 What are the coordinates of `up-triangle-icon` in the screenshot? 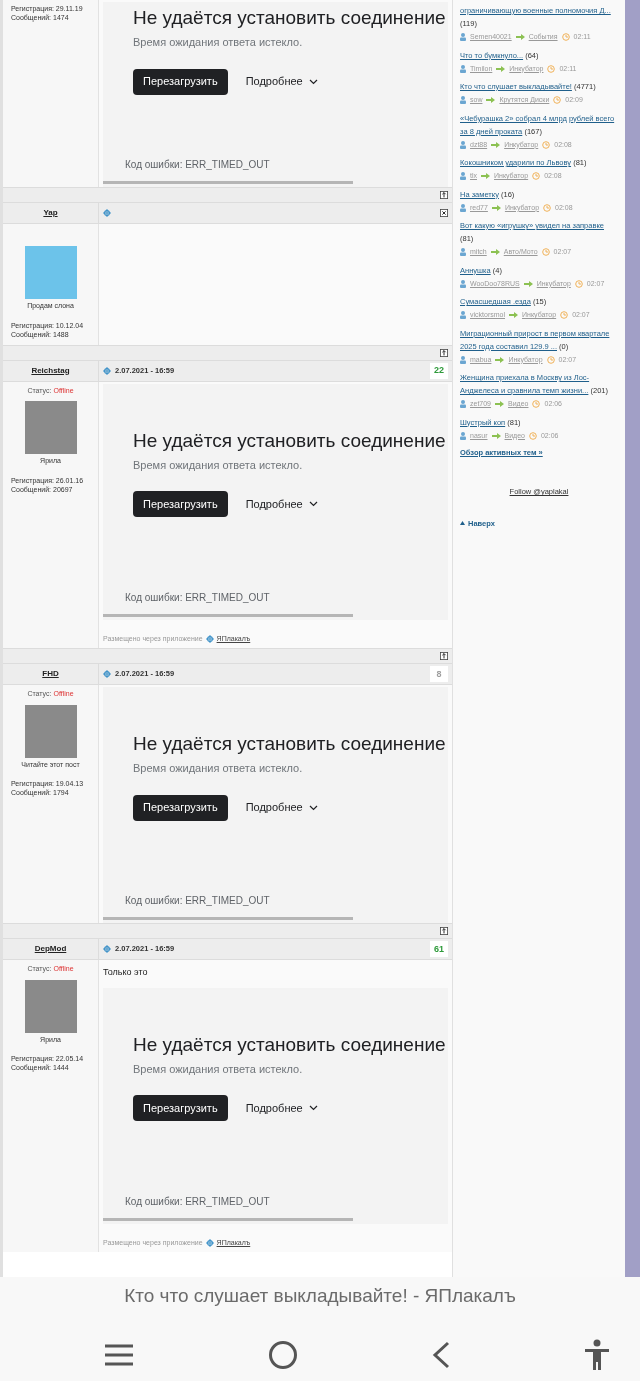 It's located at (462, 523).